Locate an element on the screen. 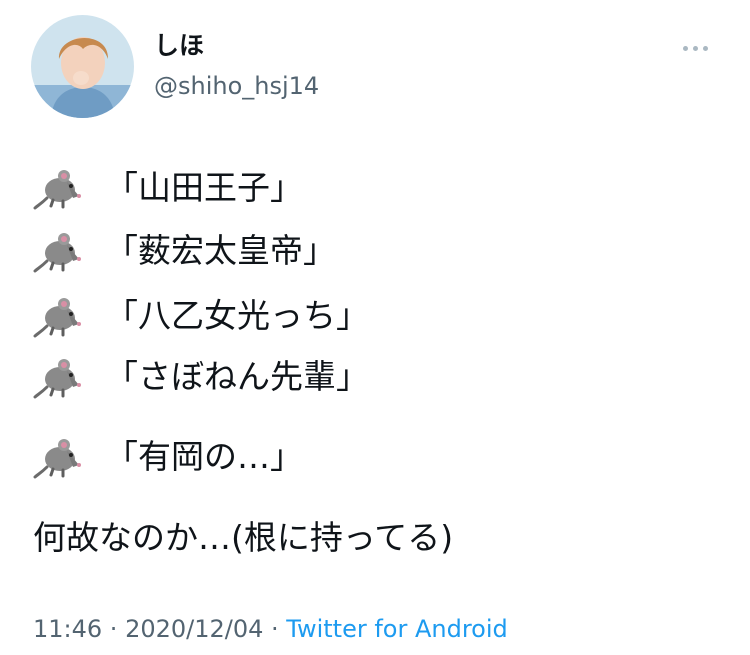 This screenshot has width=750, height=655. tweet-line-text: 「八乙女光っち」 is located at coordinates (237, 315).